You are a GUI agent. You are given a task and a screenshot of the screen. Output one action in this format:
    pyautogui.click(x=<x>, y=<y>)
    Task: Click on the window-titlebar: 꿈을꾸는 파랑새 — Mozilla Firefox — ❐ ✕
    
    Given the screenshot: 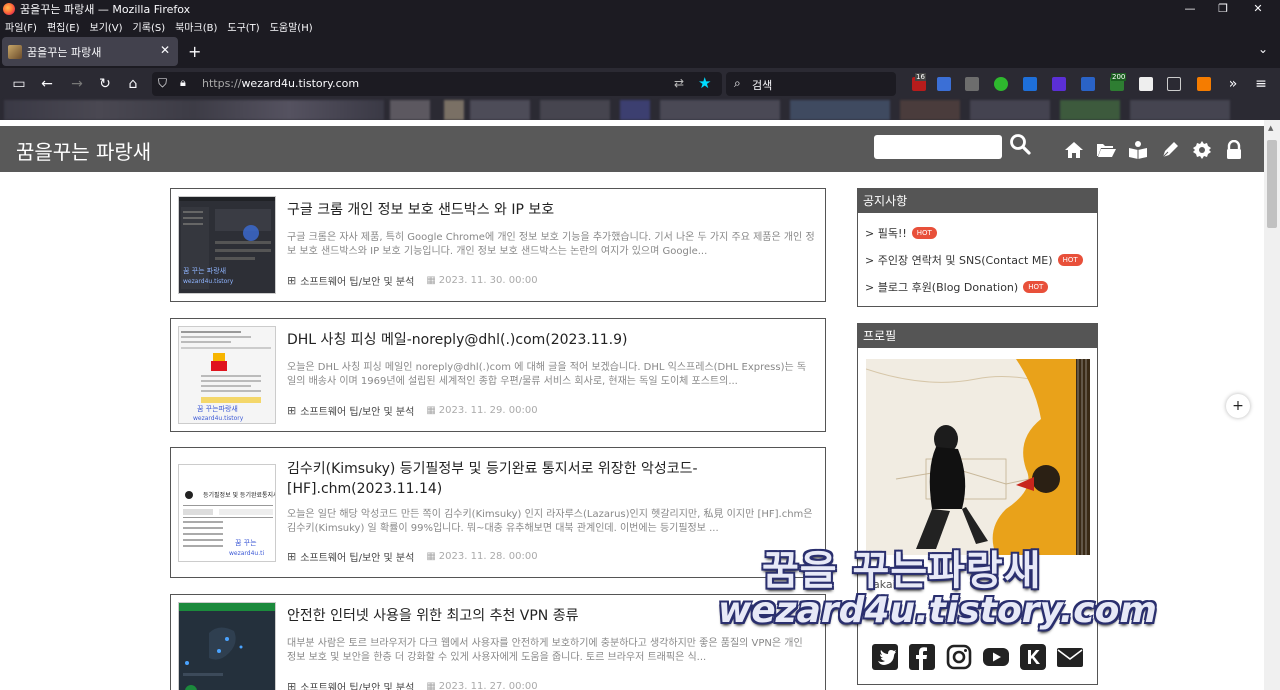 What is the action you would take?
    pyautogui.click(x=640, y=9)
    